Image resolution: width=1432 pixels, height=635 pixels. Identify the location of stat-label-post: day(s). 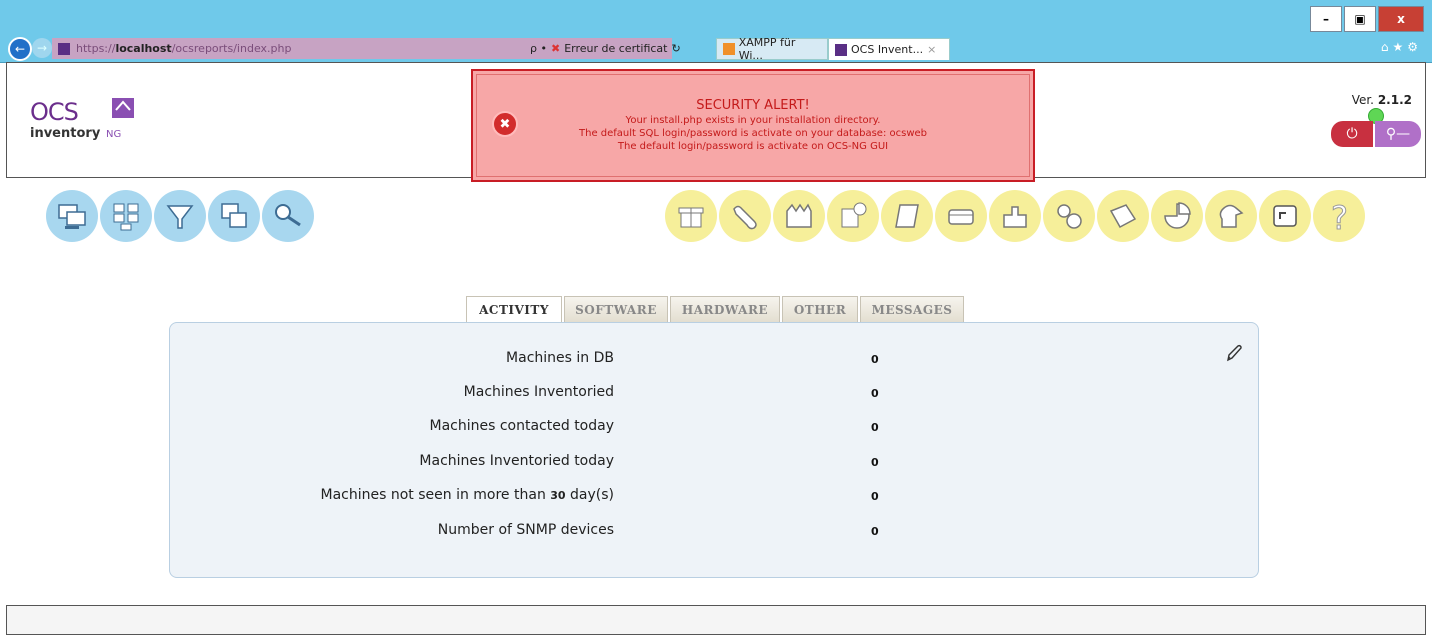
(592, 495).